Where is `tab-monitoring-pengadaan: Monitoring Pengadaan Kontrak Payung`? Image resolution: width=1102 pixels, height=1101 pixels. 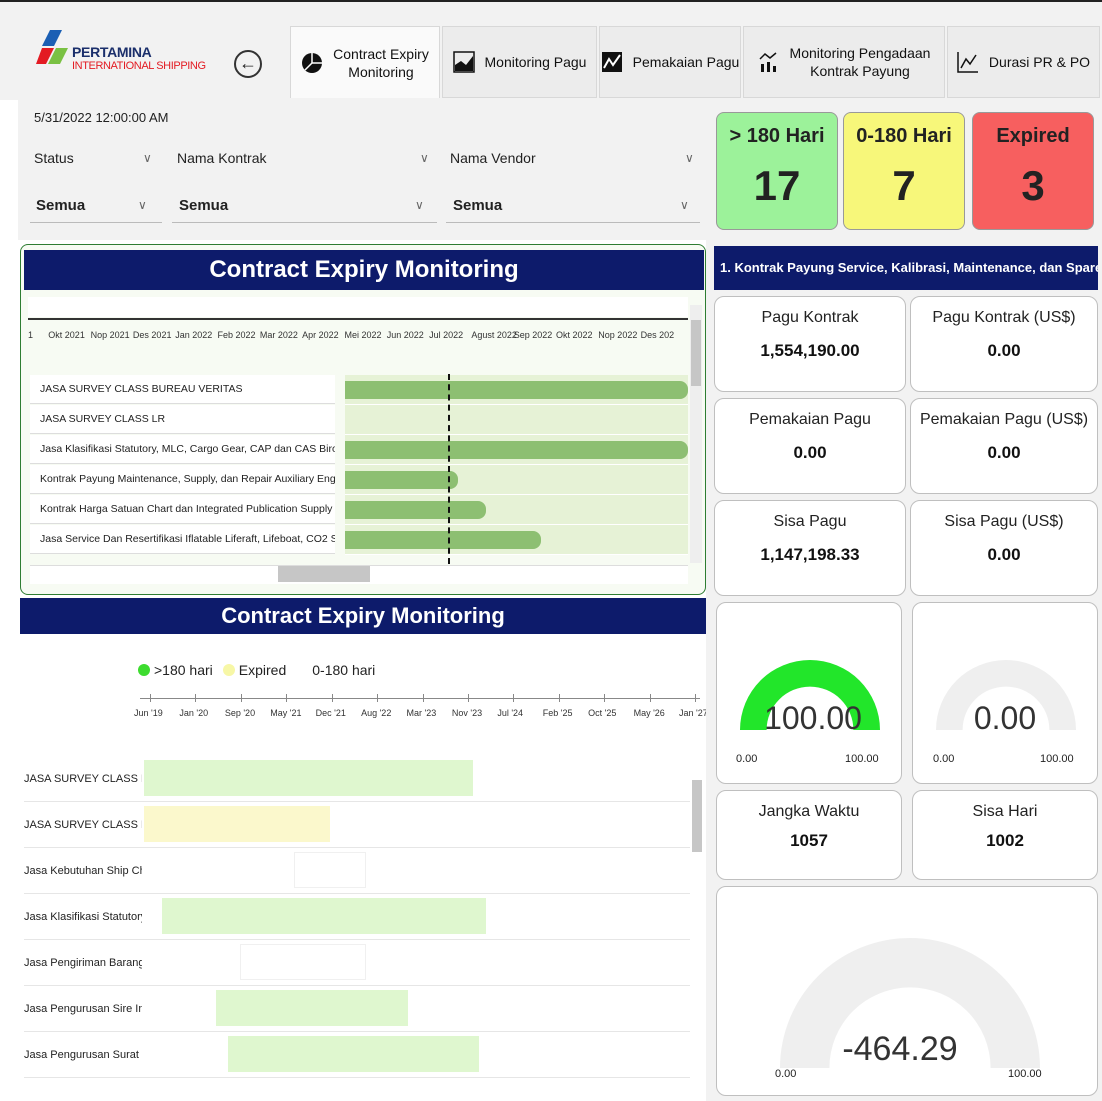
tab-monitoring-pengadaan: Monitoring Pengadaan Kontrak Payung is located at coordinates (844, 62).